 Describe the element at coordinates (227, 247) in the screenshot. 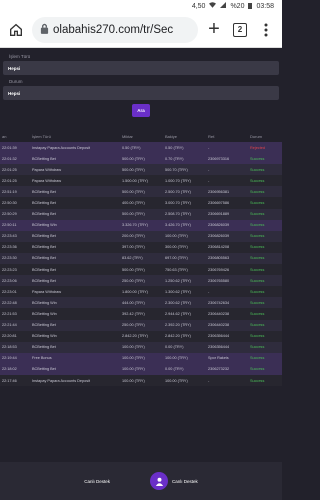

I see `cell-ref: 2306814208` at that location.